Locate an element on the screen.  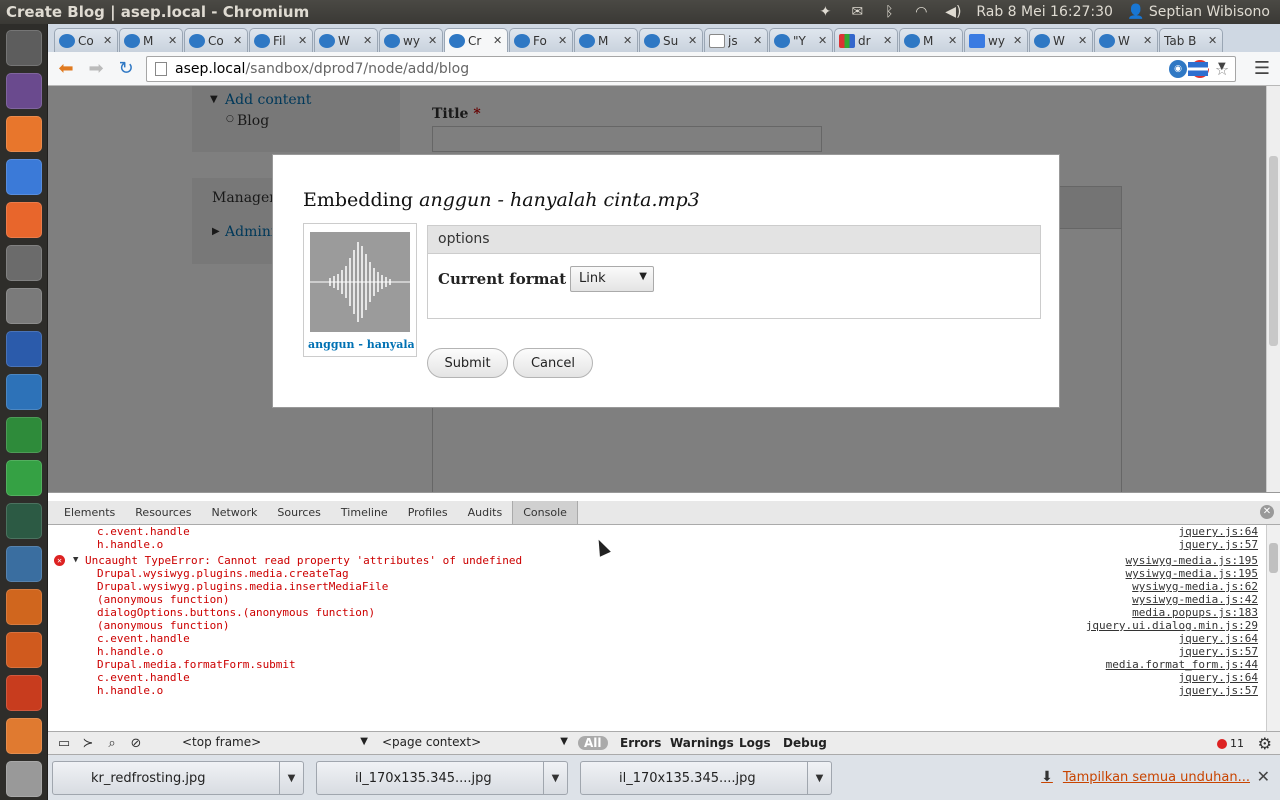
browser-tab: M ✕ is located at coordinates (606, 40).